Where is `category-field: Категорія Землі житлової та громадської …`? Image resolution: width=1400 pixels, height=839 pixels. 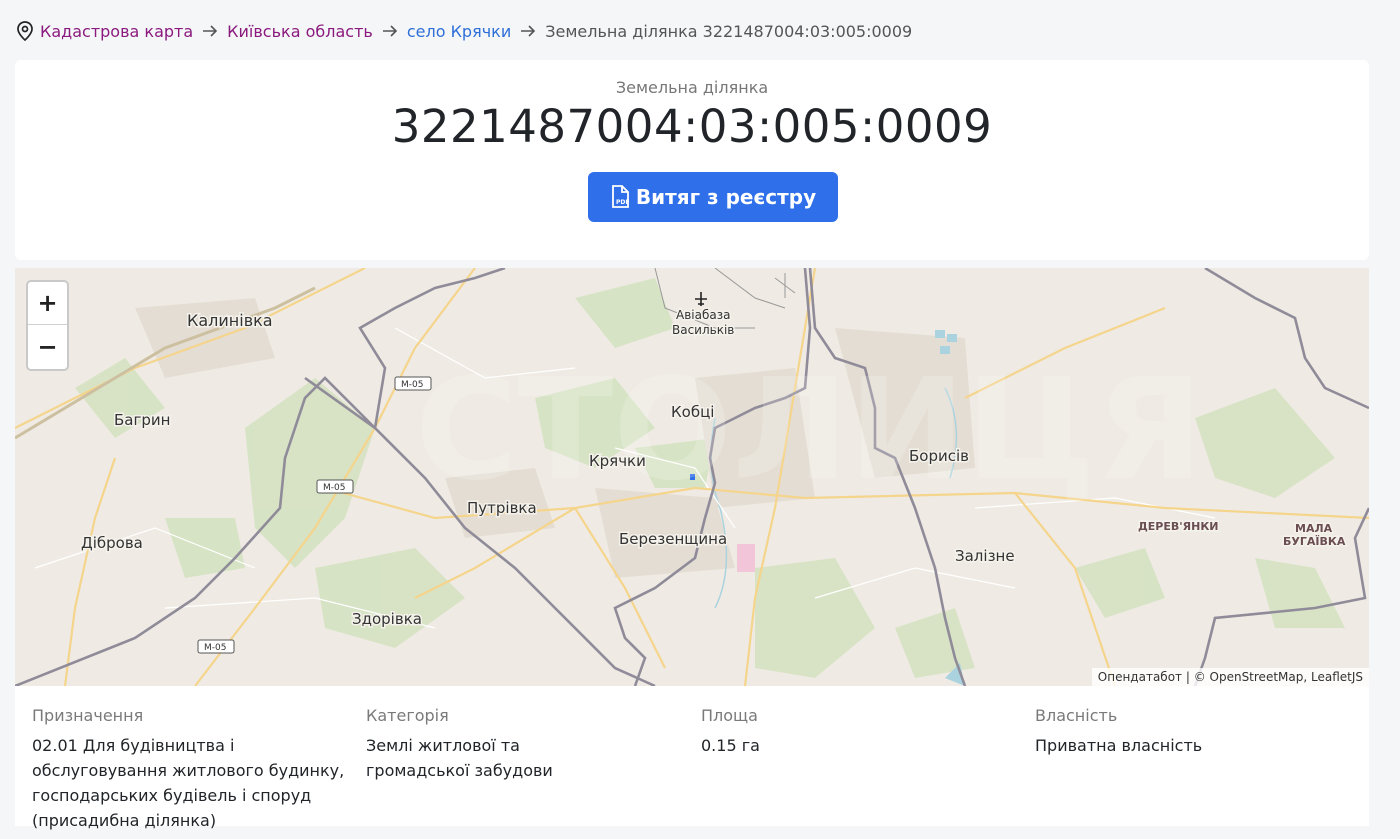
category-field: Категорія Землі житлової та громадської … is located at coordinates (526, 744).